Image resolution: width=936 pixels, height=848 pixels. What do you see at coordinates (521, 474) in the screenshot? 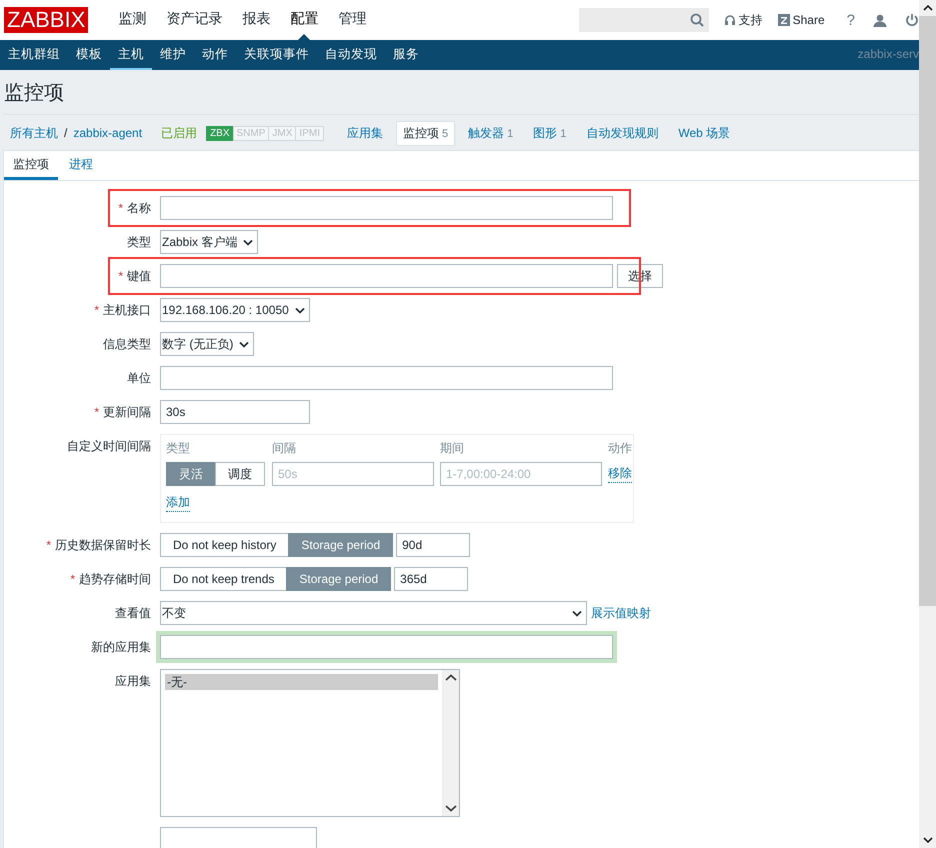
I see `period-field: 1-7,00:00-24:00` at bounding box center [521, 474].